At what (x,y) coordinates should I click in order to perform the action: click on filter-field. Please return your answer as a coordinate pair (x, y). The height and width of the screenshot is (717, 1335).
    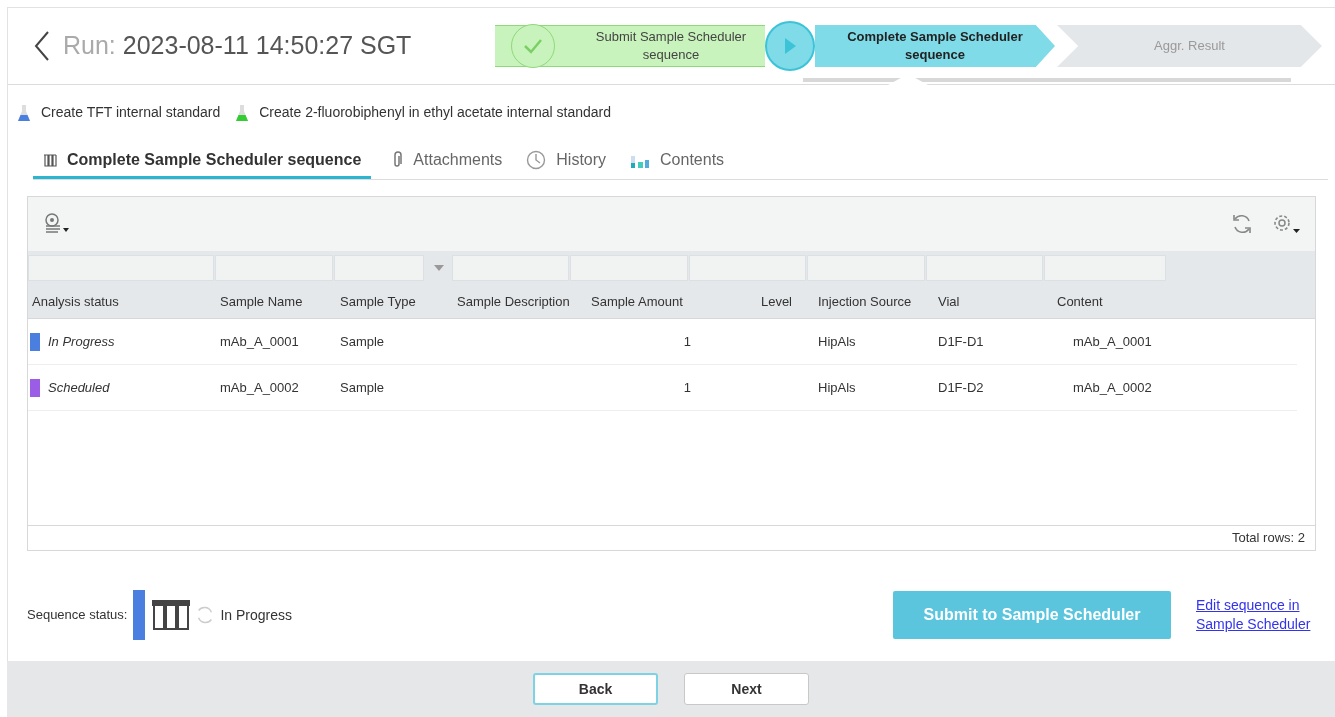
    Looking at the image, I should click on (121, 268).